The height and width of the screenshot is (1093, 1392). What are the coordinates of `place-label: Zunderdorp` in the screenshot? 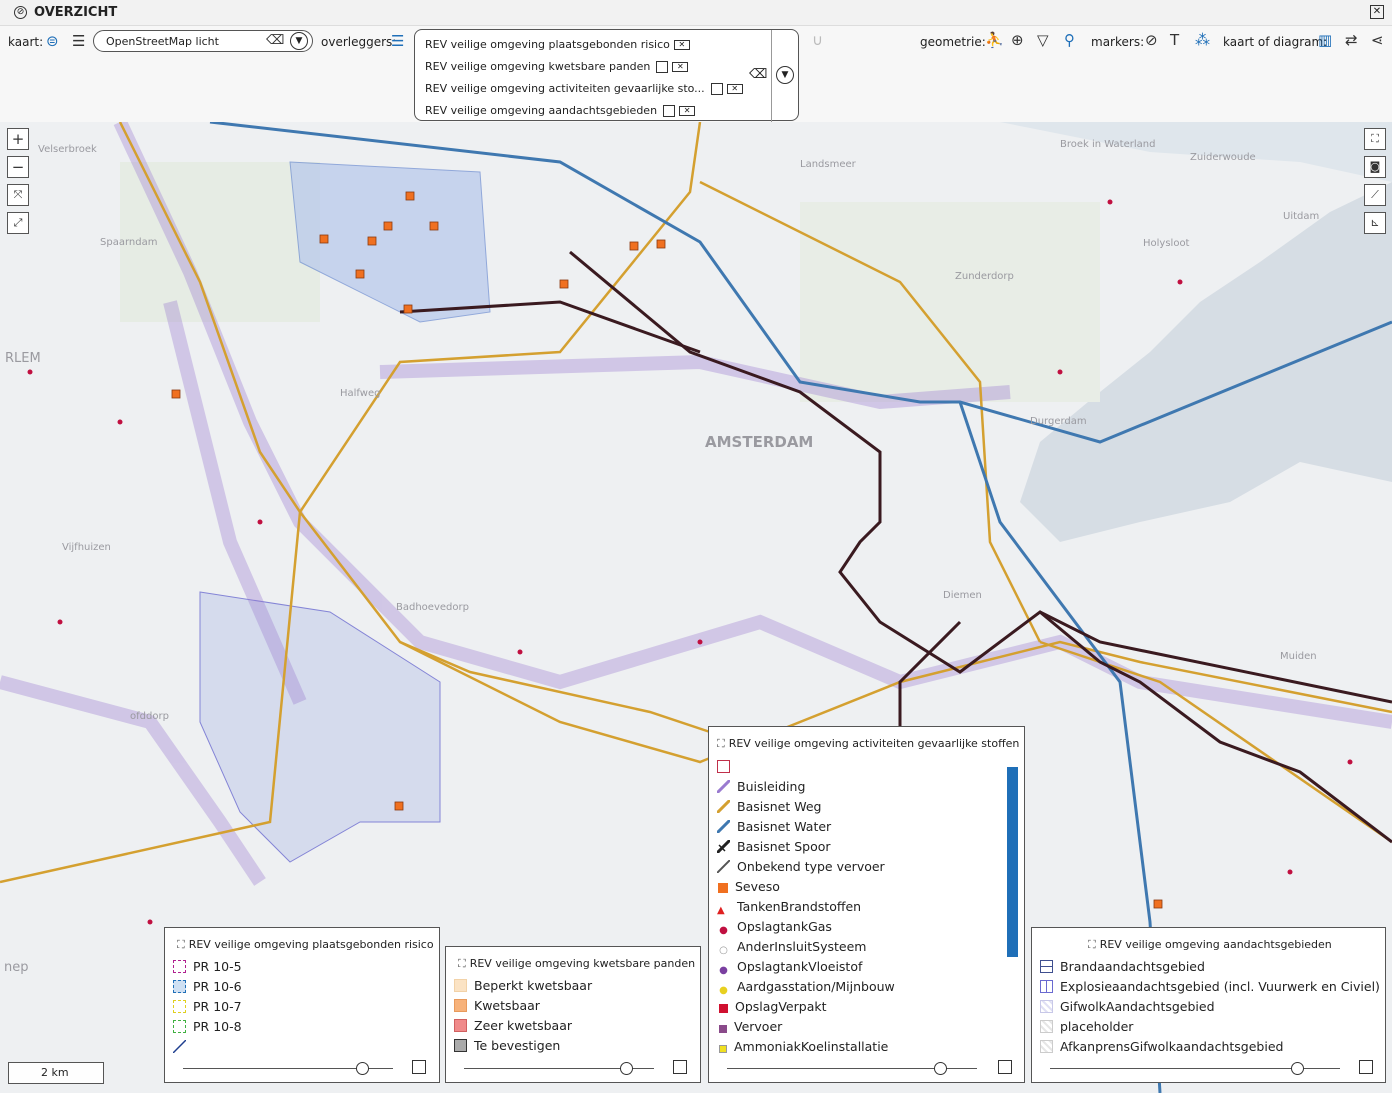 It's located at (984, 276).